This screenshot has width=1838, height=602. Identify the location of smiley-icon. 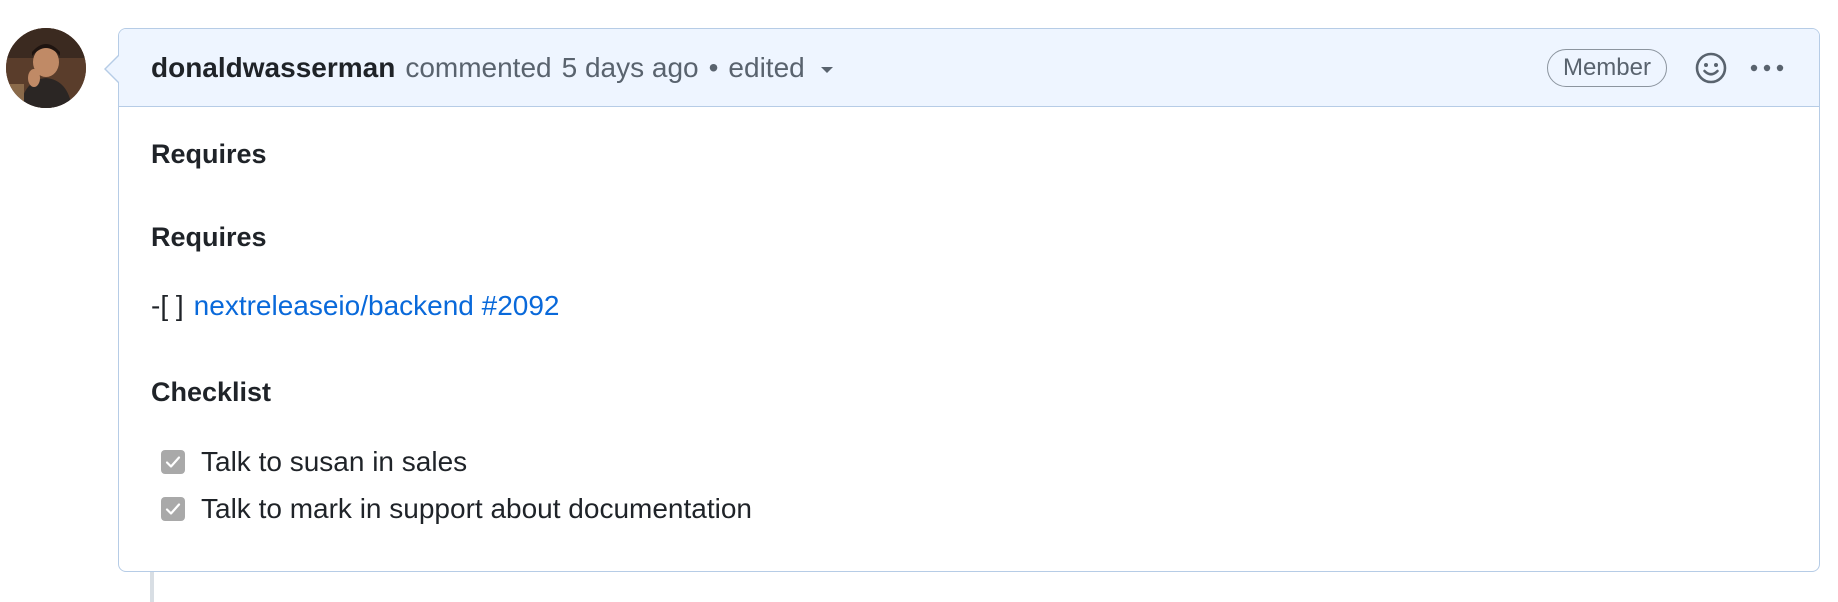
(1711, 68).